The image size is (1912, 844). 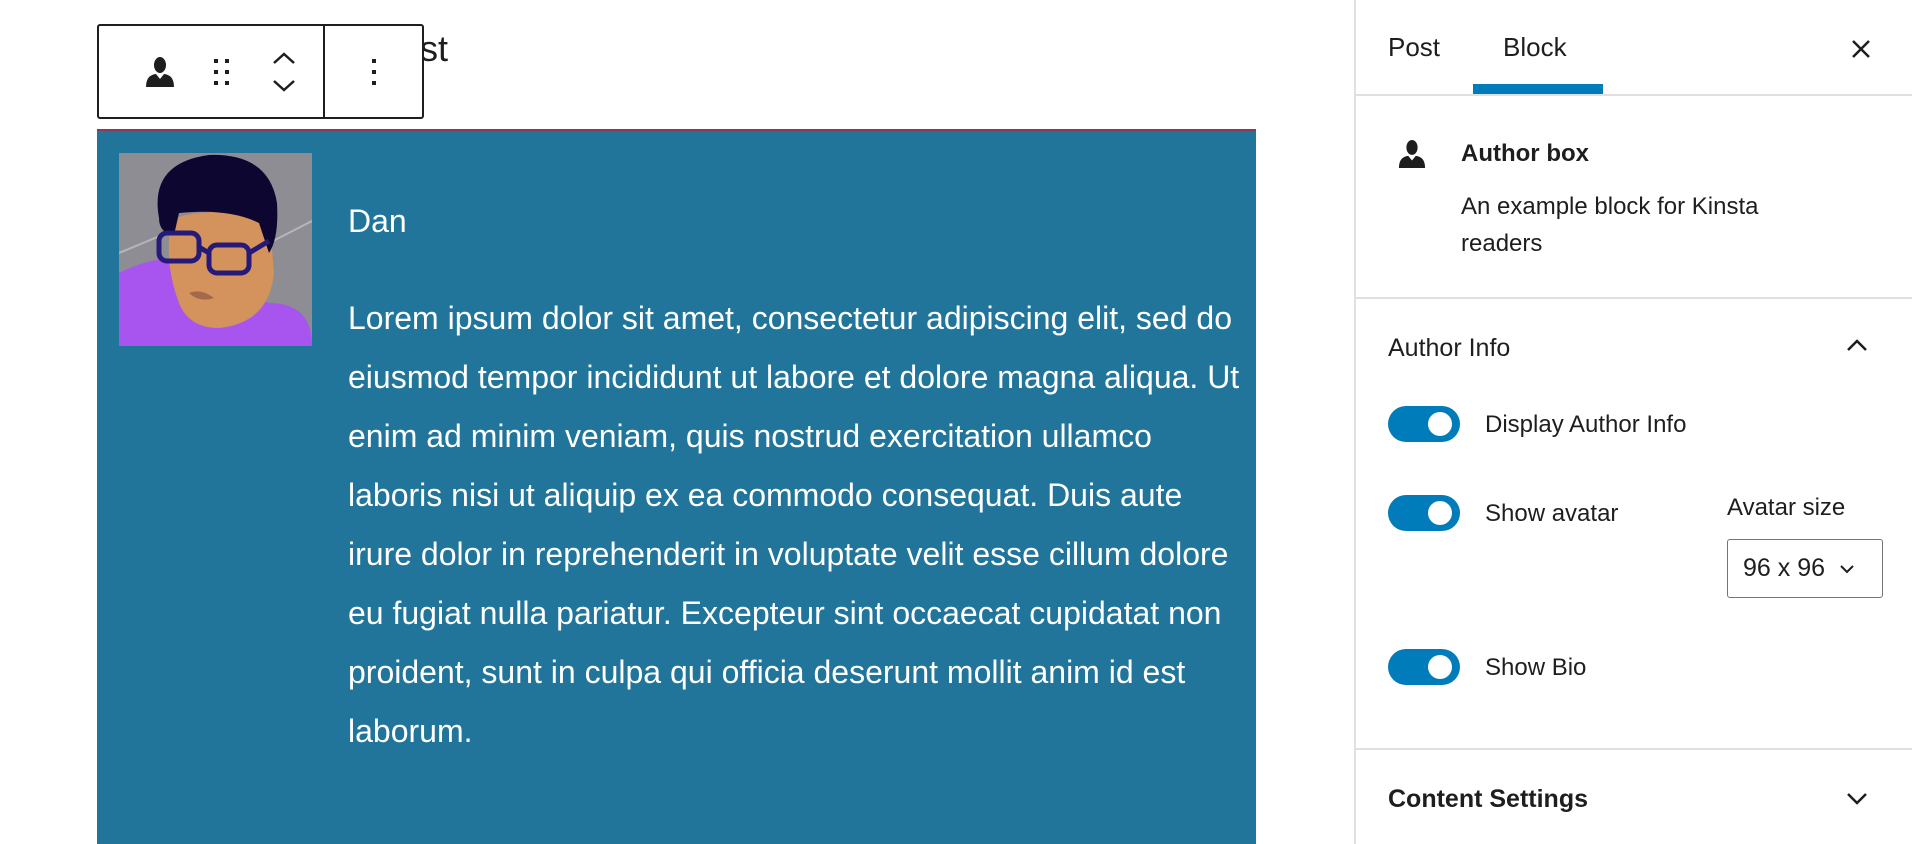 I want to click on avatar, so click(x=215, y=249).